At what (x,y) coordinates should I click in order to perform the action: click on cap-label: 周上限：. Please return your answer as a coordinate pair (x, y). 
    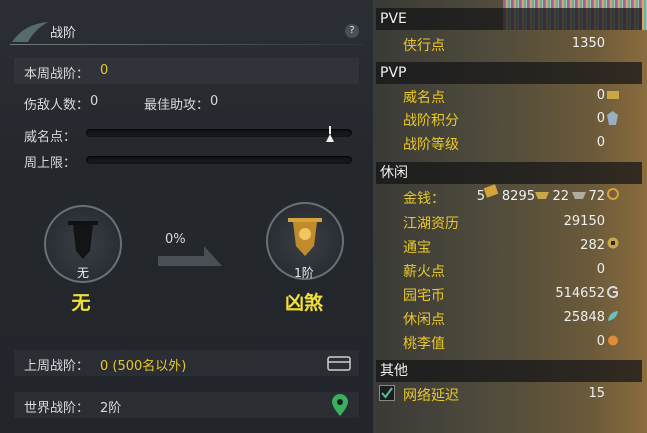
    Looking at the image, I should click on (50, 163).